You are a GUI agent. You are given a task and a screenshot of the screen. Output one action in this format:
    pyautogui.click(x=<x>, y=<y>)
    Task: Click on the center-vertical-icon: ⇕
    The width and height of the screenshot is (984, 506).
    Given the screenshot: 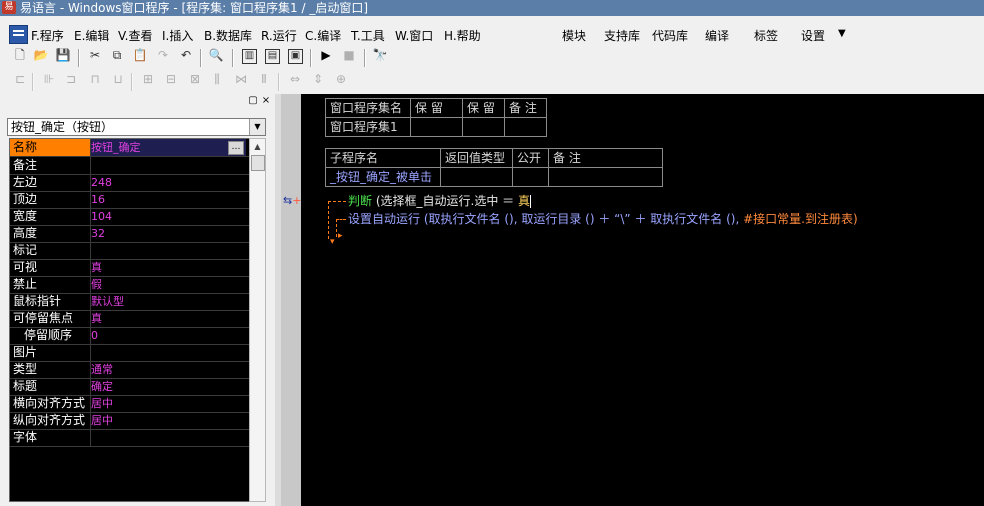 What is the action you would take?
    pyautogui.click(x=318, y=79)
    